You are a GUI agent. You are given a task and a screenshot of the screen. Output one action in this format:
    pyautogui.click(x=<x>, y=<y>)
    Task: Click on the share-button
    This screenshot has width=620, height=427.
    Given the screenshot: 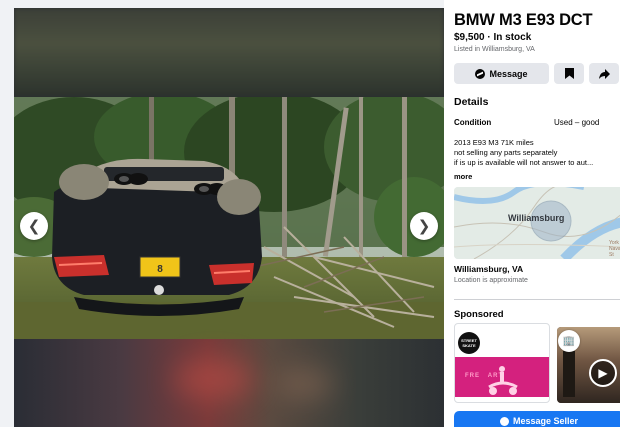 What is the action you would take?
    pyautogui.click(x=604, y=73)
    